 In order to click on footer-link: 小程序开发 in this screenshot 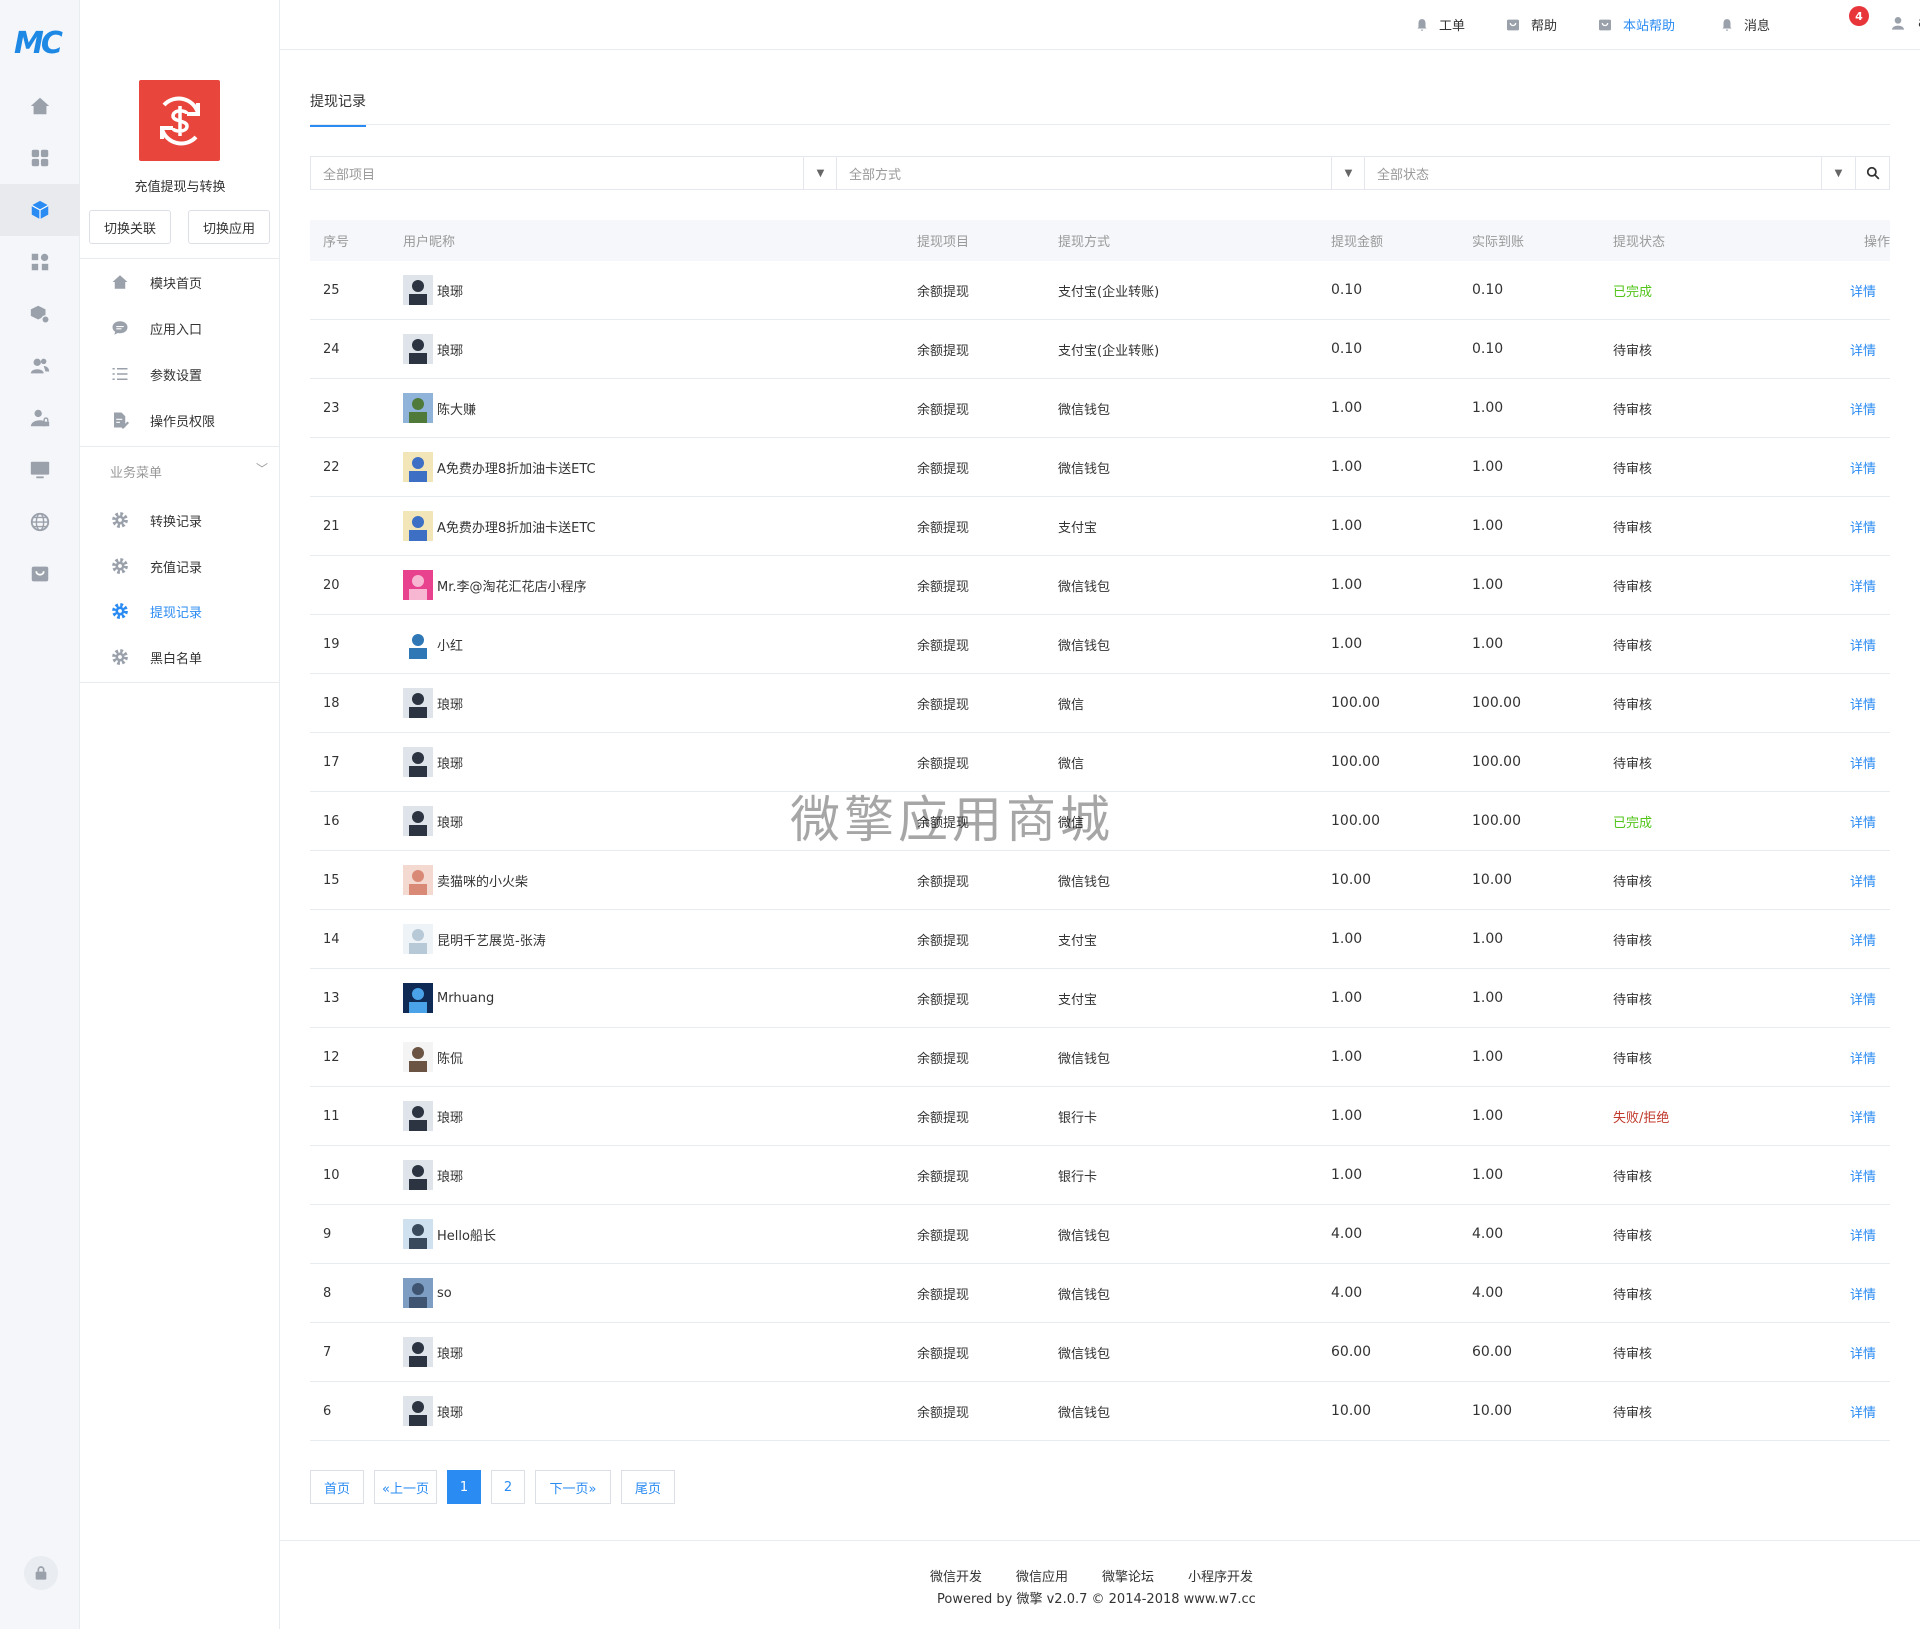, I will do `click(1220, 1575)`.